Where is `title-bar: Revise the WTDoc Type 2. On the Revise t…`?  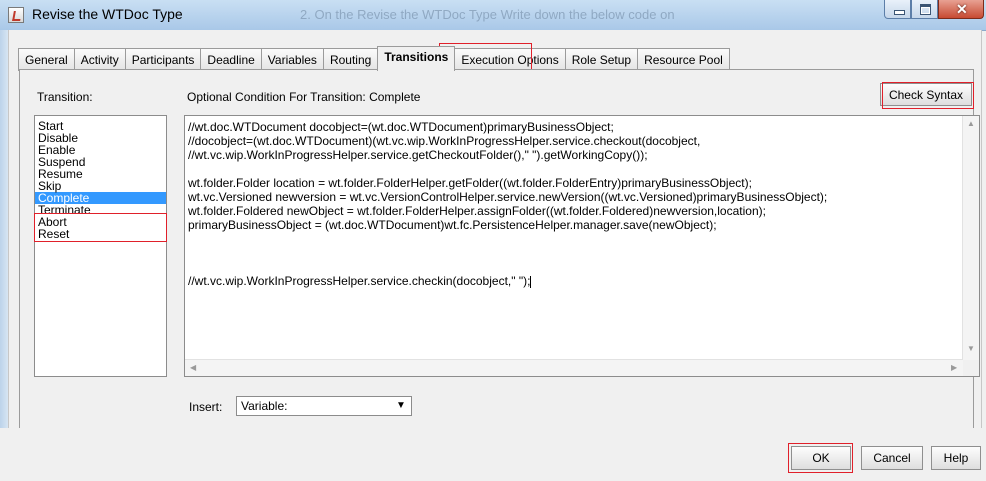
title-bar: Revise the WTDoc Type 2. On the Revise t… is located at coordinates (493, 15).